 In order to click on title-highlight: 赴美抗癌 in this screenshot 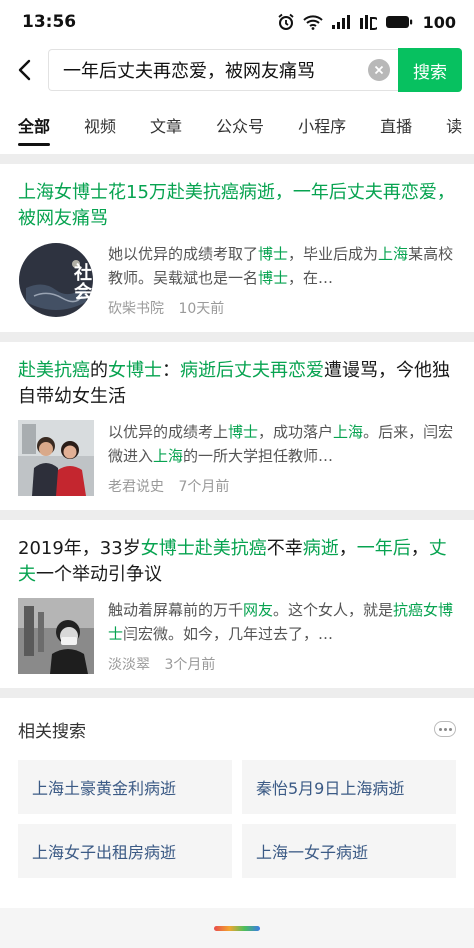, I will do `click(54, 370)`.